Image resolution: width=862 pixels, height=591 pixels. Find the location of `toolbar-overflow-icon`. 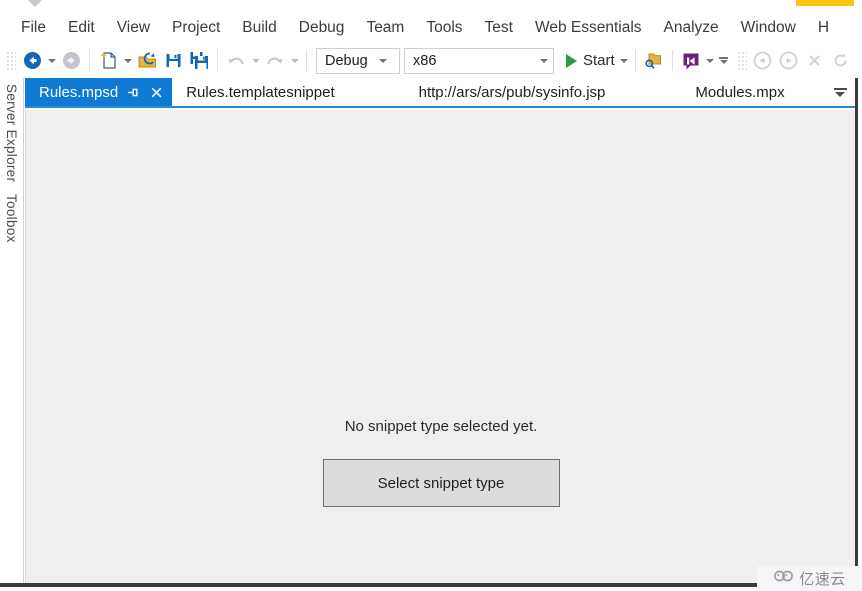

toolbar-overflow-icon is located at coordinates (724, 61).